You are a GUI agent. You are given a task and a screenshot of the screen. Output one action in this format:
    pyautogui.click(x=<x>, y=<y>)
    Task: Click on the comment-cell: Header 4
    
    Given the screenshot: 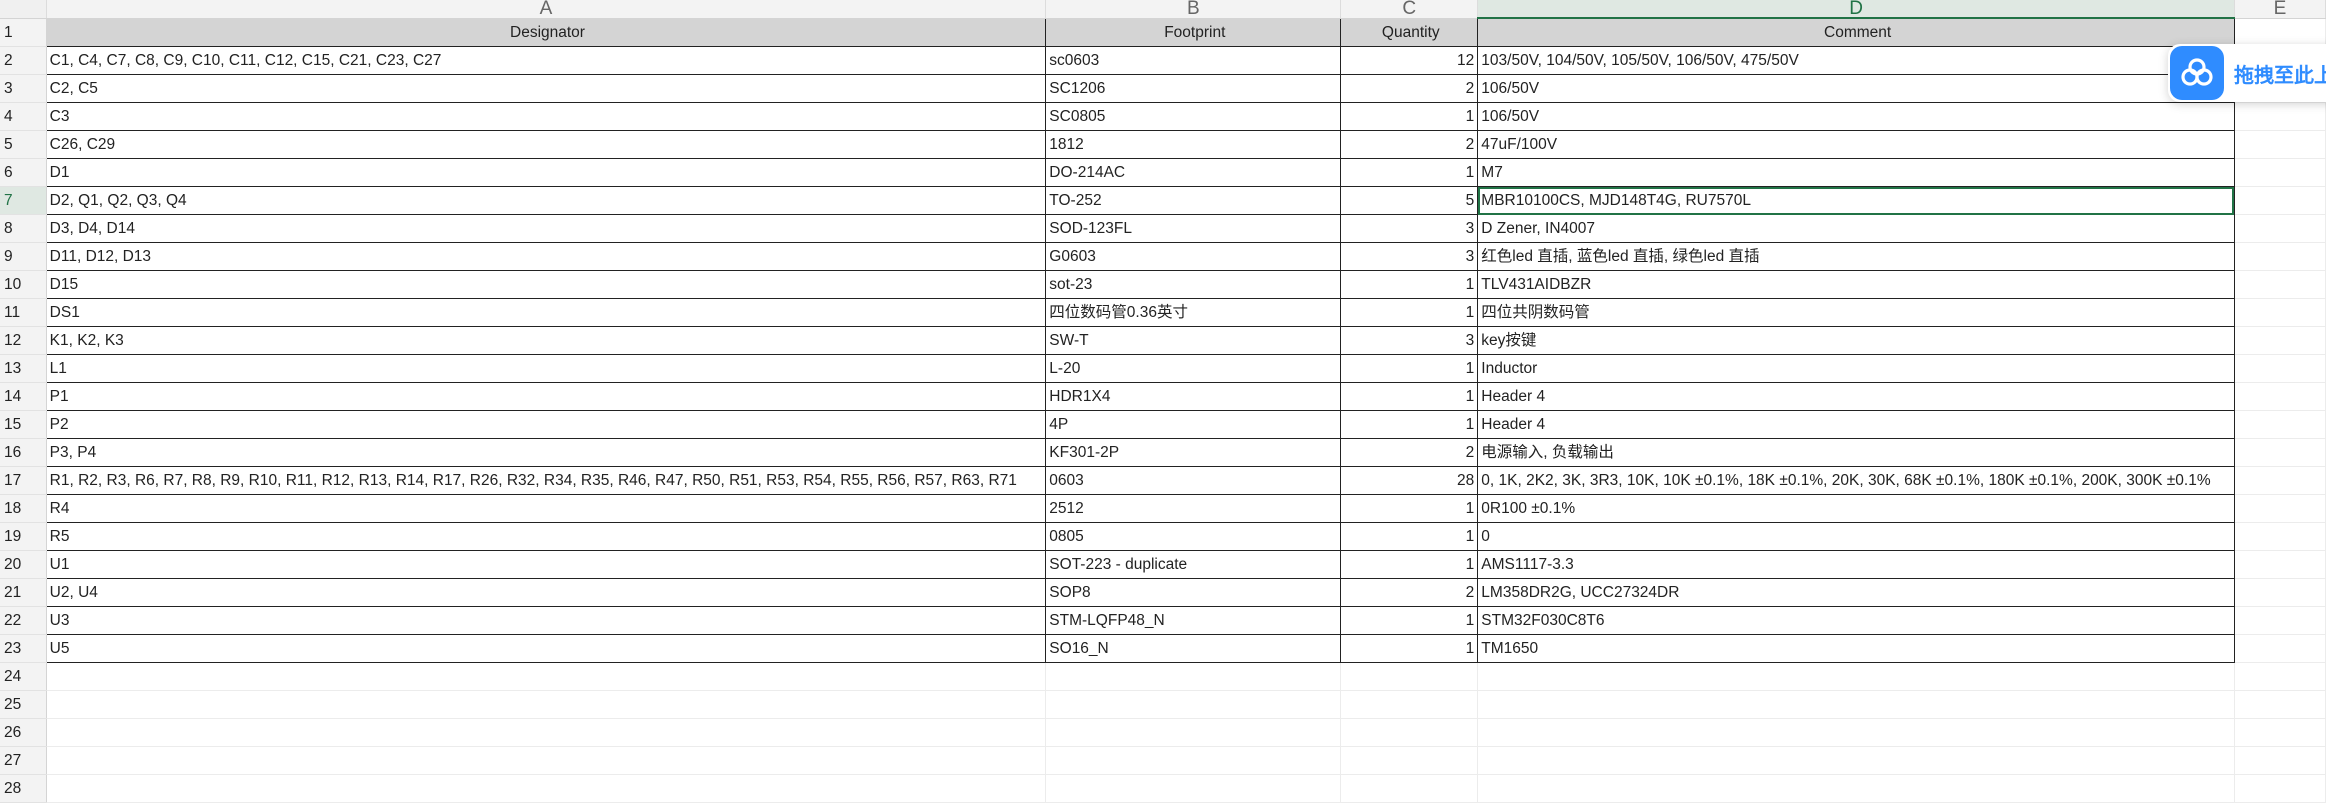 What is the action you would take?
    pyautogui.click(x=1856, y=396)
    